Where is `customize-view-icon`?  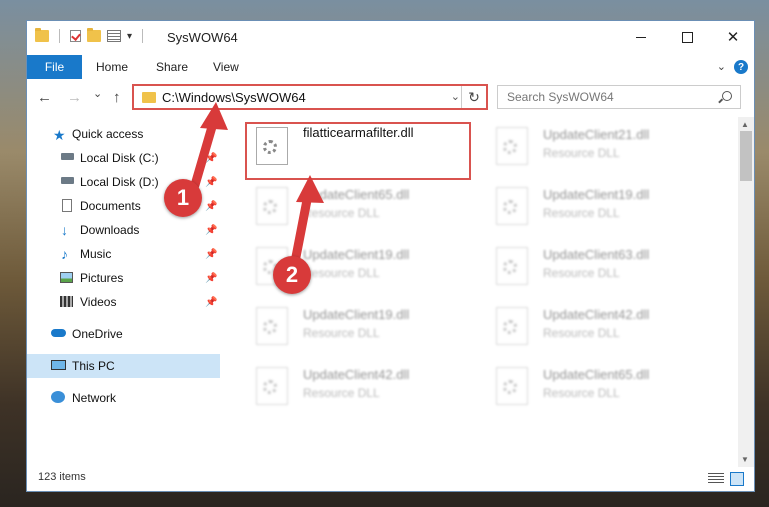 customize-view-icon is located at coordinates (114, 36).